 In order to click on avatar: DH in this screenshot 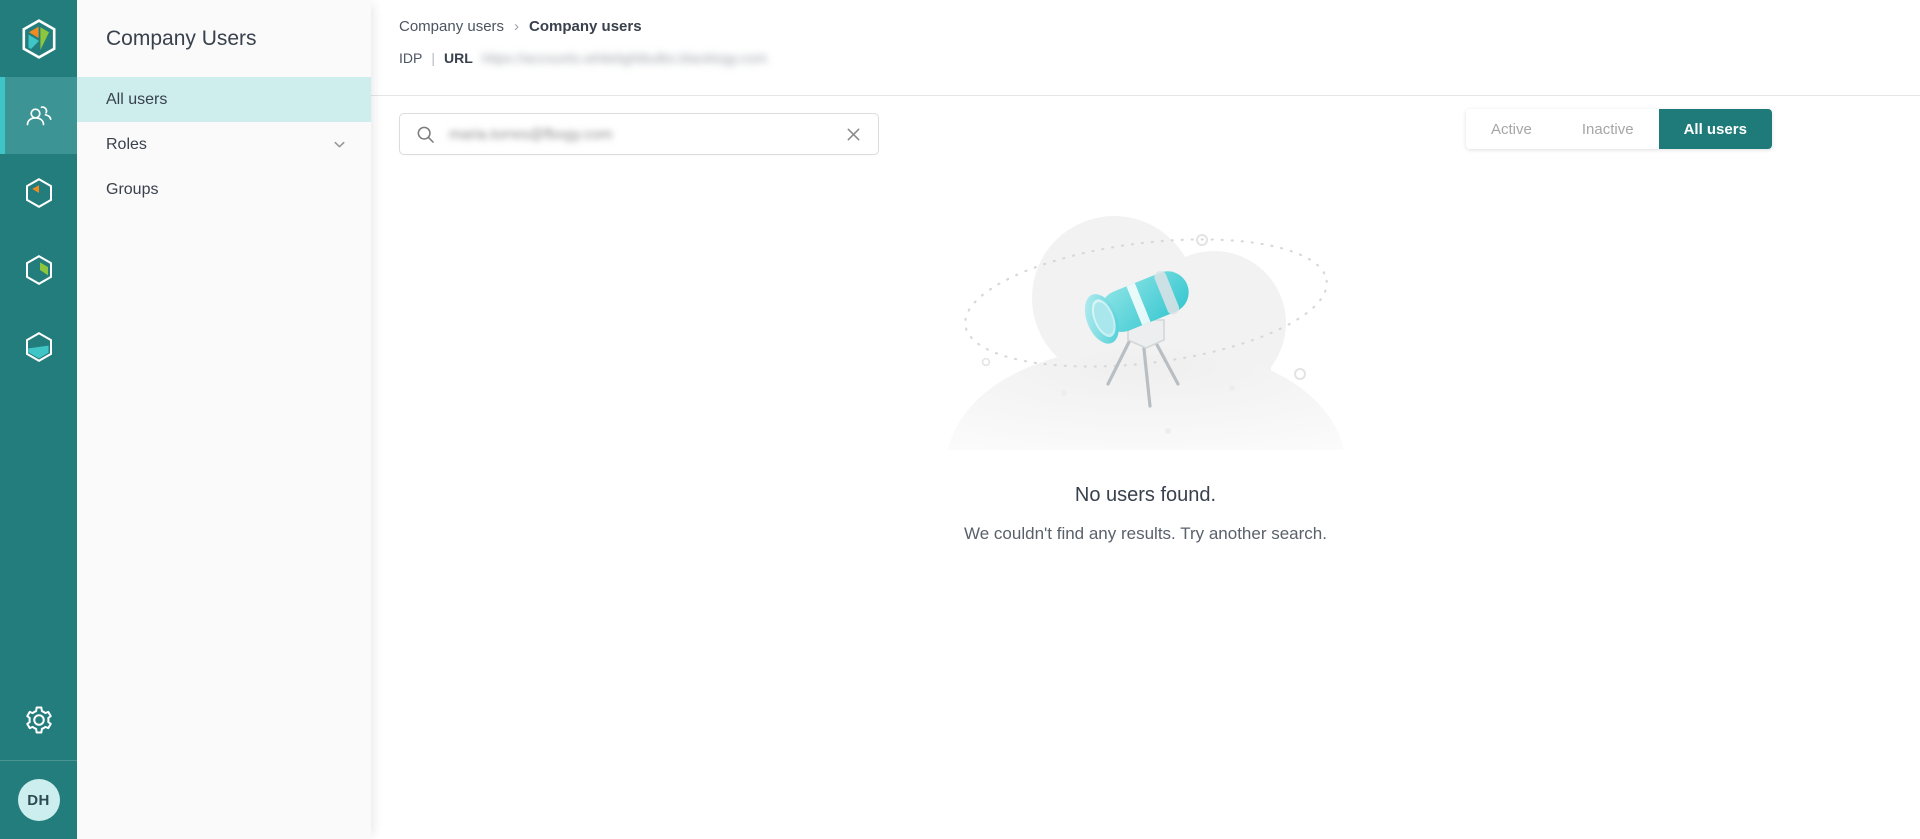, I will do `click(38, 800)`.